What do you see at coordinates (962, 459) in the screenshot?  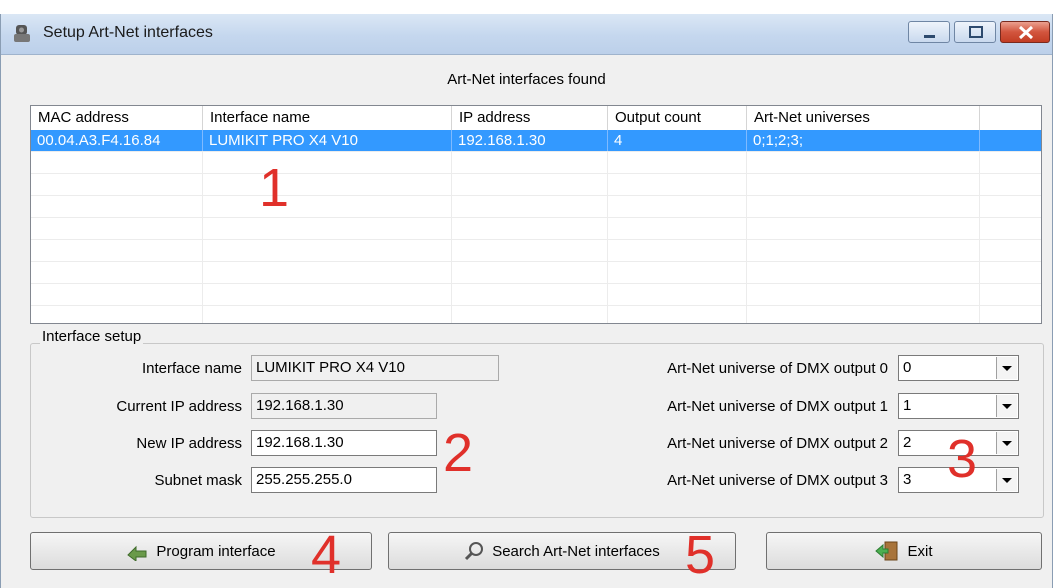 I see `annotation-3: 3` at bounding box center [962, 459].